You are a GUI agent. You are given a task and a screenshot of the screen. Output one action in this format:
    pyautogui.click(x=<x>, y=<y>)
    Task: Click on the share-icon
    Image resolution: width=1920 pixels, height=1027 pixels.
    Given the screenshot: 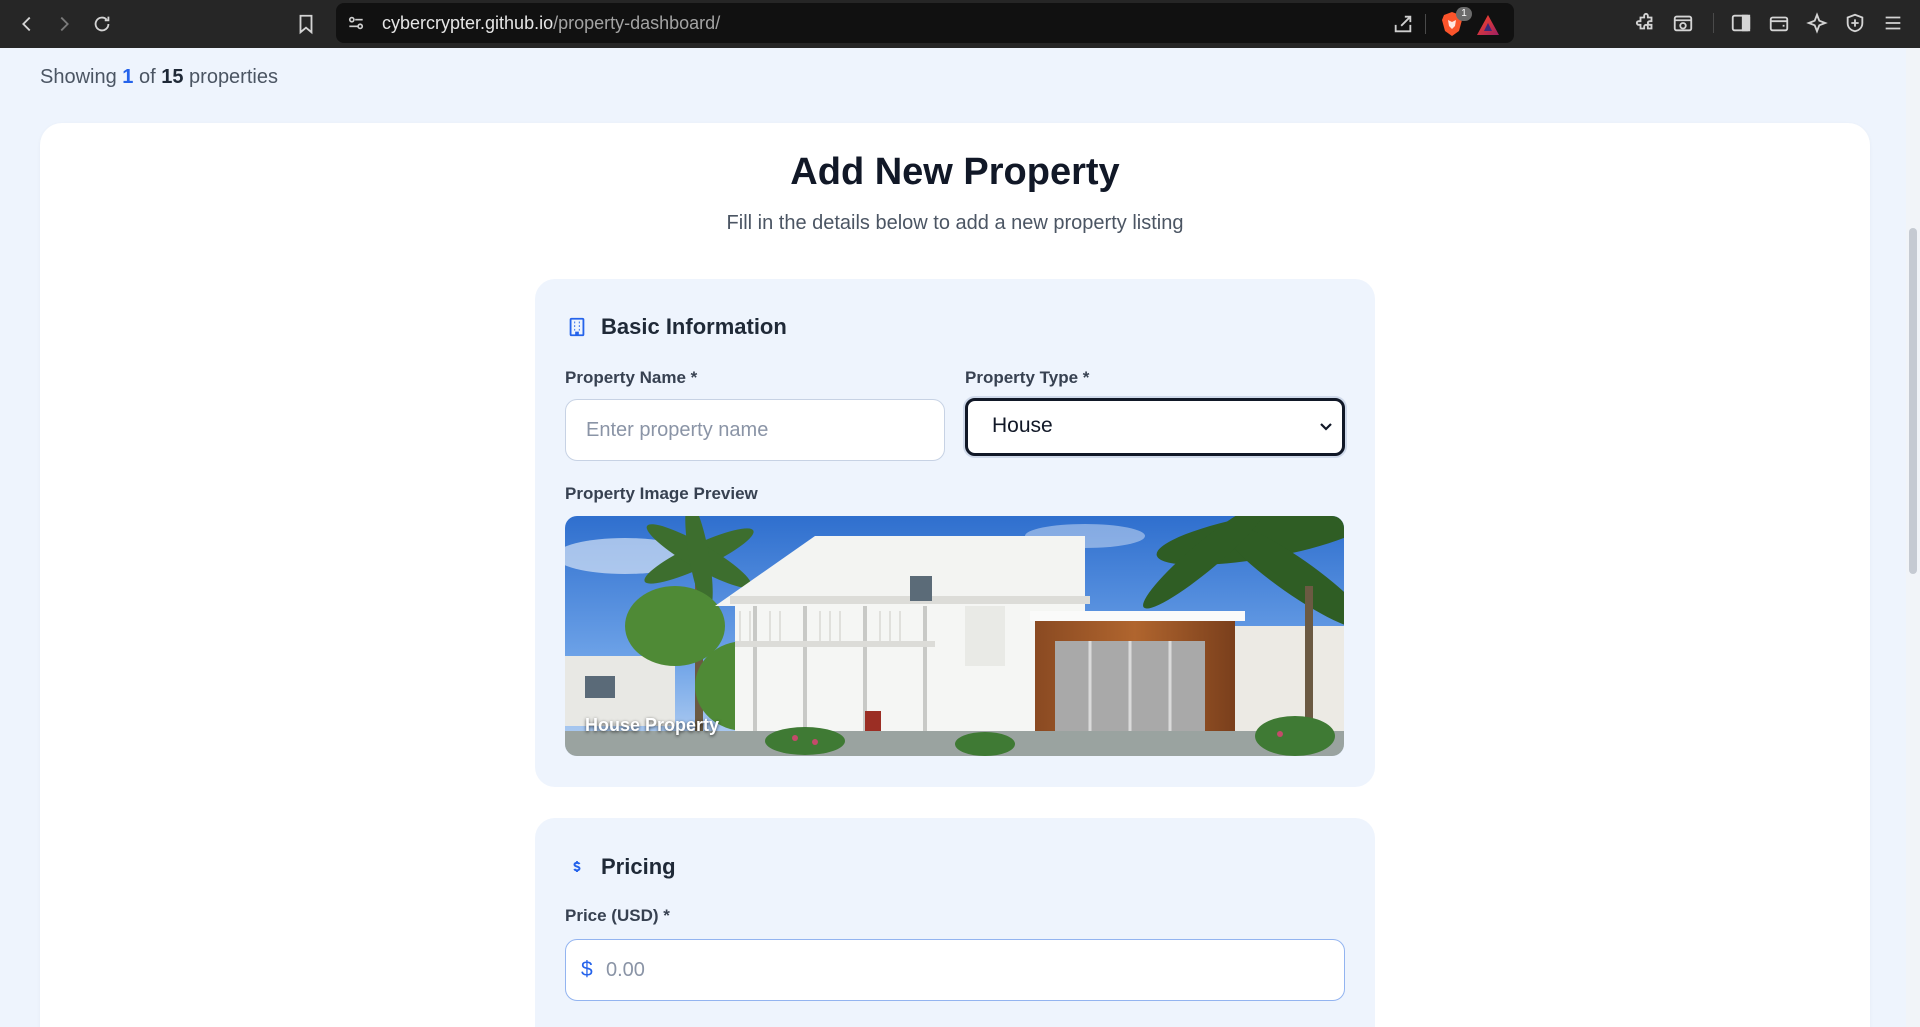 What is the action you would take?
    pyautogui.click(x=1403, y=24)
    